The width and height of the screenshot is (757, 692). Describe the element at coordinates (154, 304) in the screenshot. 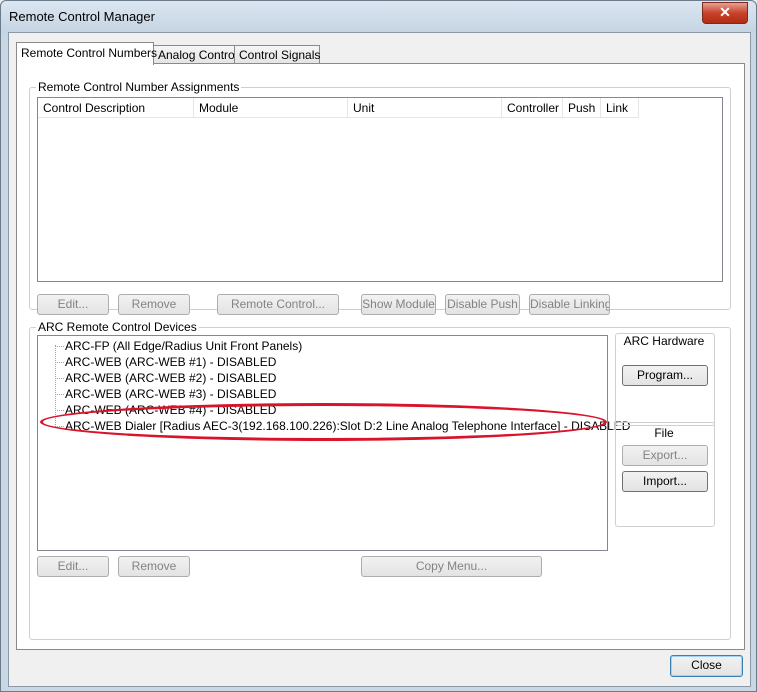

I see `assignments-remove-button: Remove` at that location.